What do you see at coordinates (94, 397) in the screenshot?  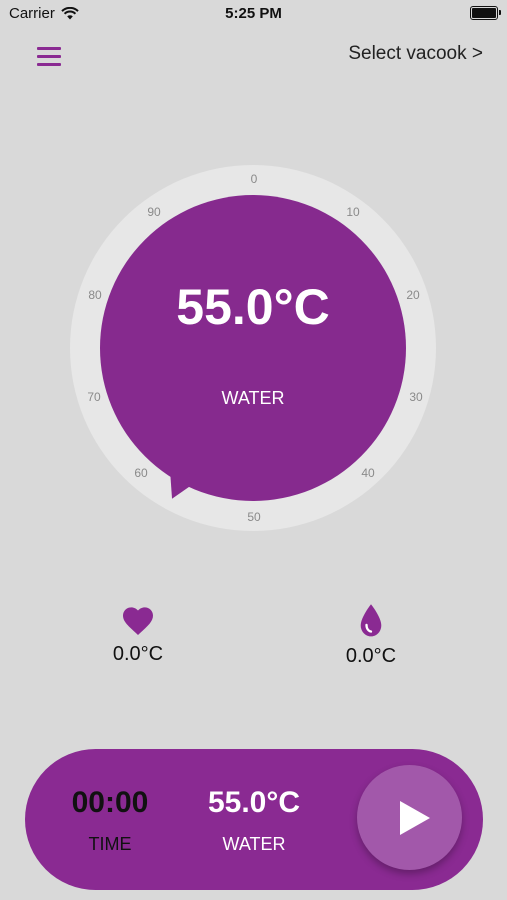 I see `dial-tick-70: 70` at bounding box center [94, 397].